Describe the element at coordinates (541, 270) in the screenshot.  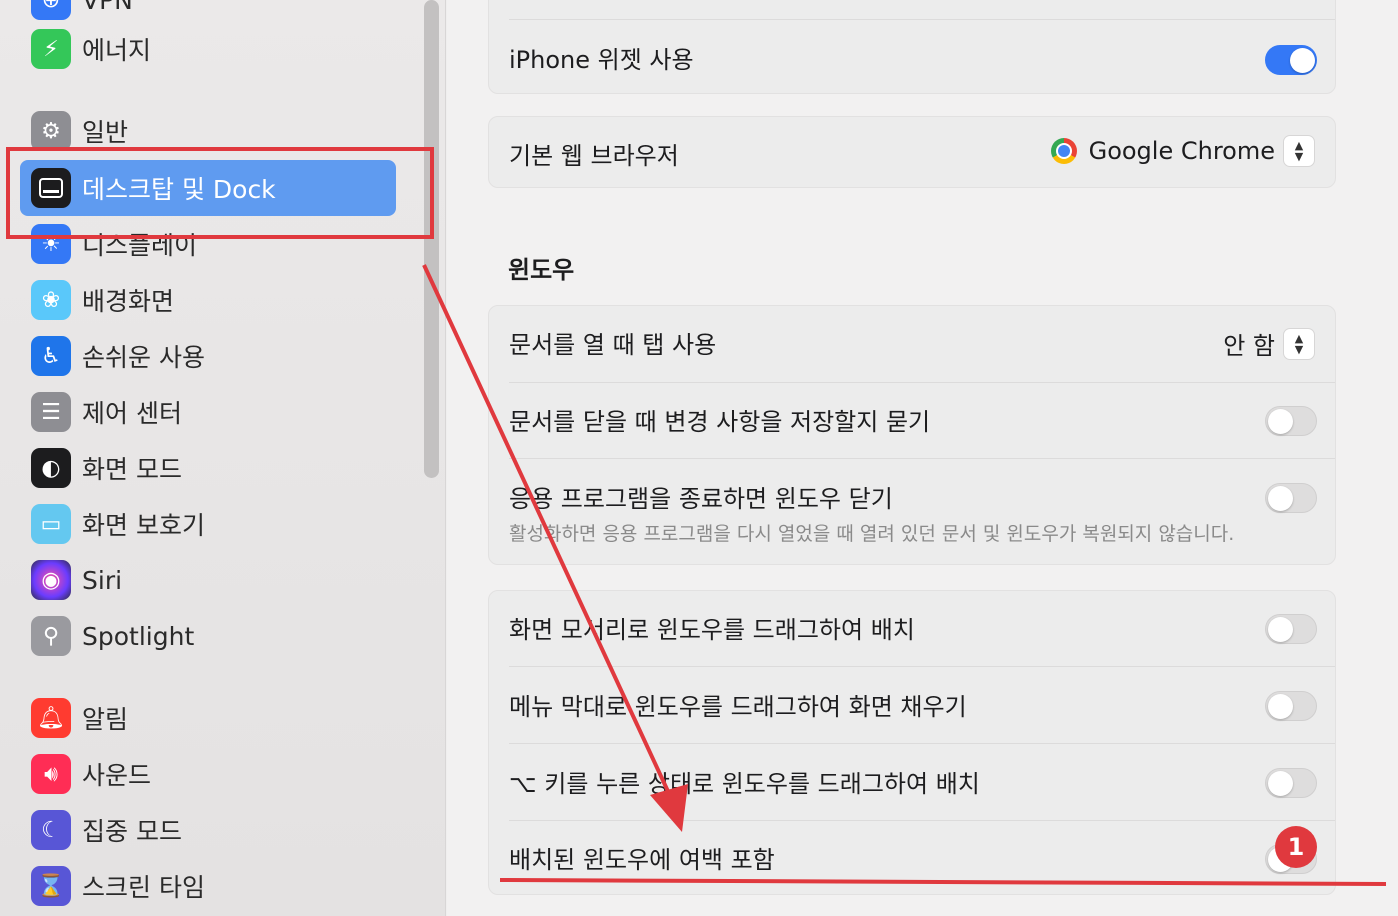
I see `section-title-windows: 윈도우` at that location.